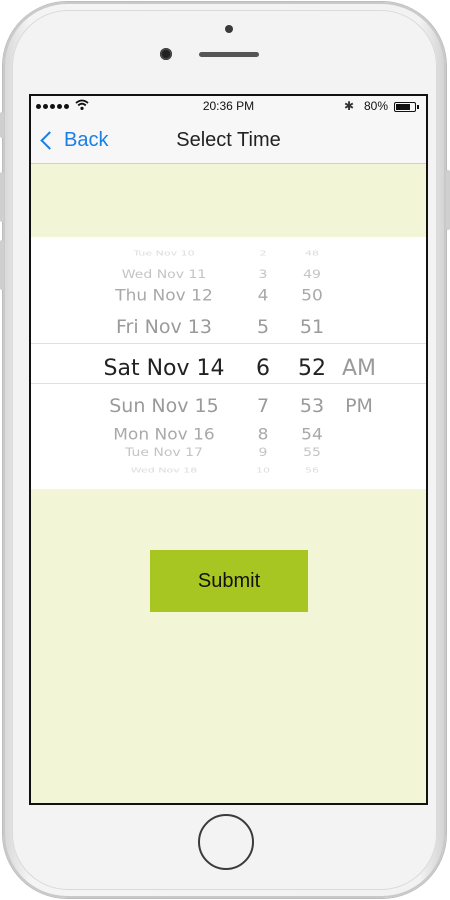 Image resolution: width=450 pixels, height=900 pixels. What do you see at coordinates (166, 54) in the screenshot?
I see `front-camera` at bounding box center [166, 54].